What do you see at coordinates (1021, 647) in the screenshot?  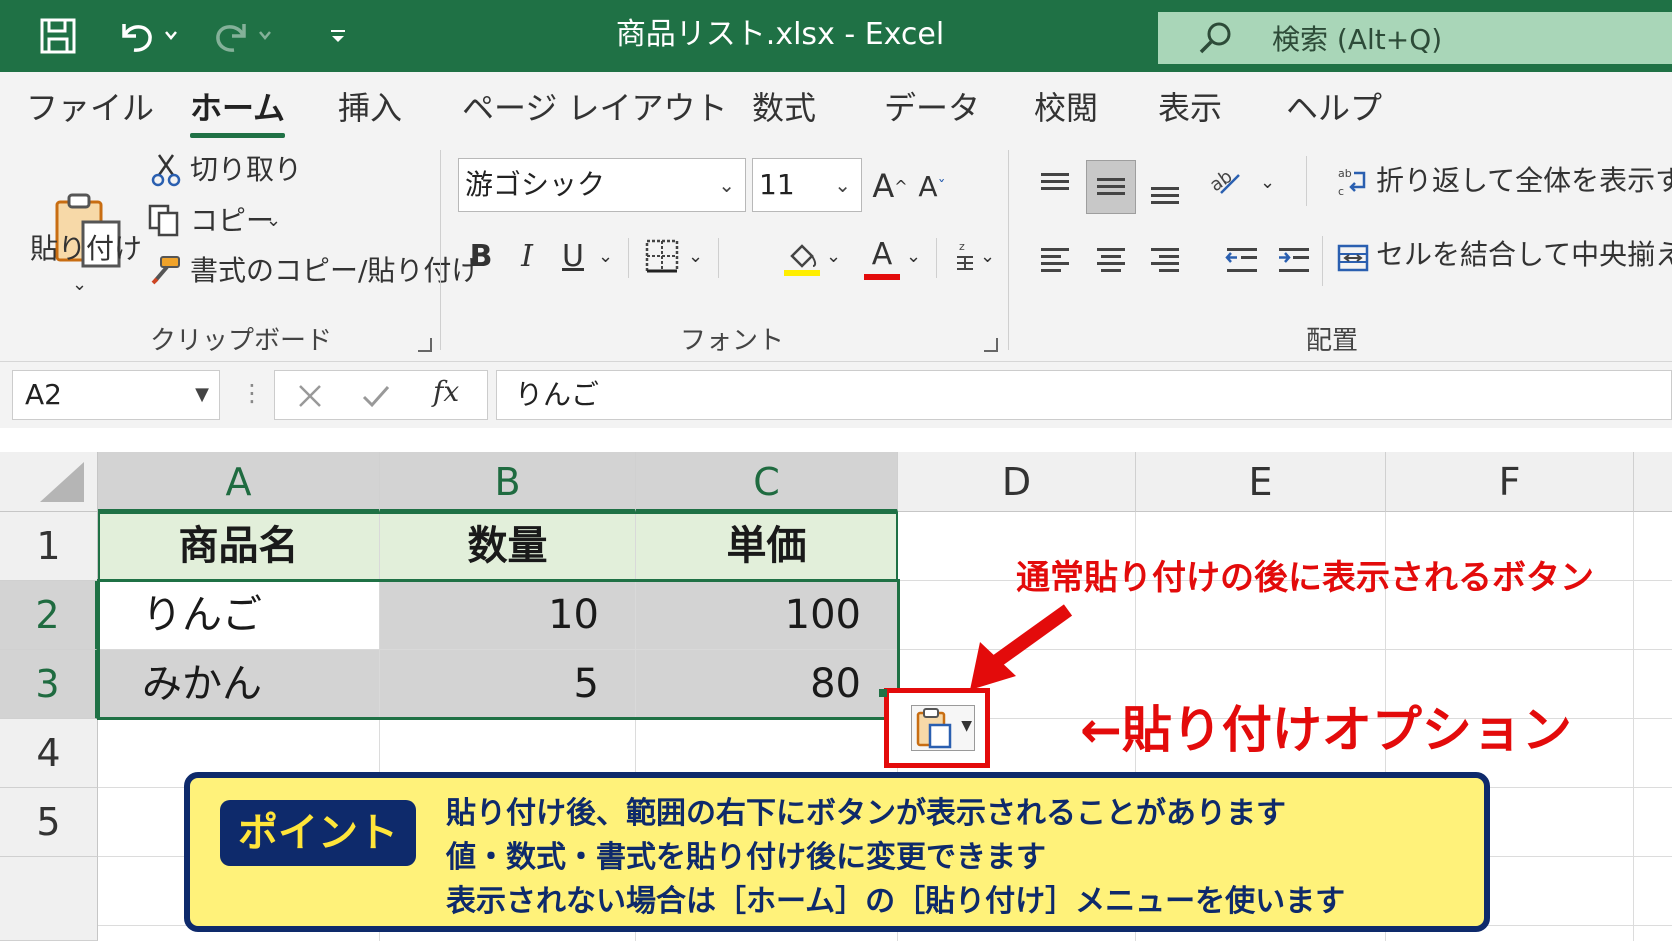 I see `red-arrow-icon` at bounding box center [1021, 647].